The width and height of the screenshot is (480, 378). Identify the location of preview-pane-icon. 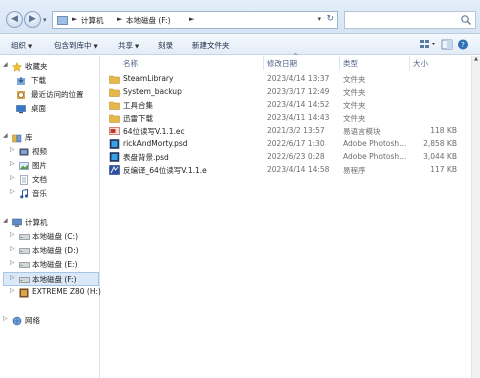
(447, 44).